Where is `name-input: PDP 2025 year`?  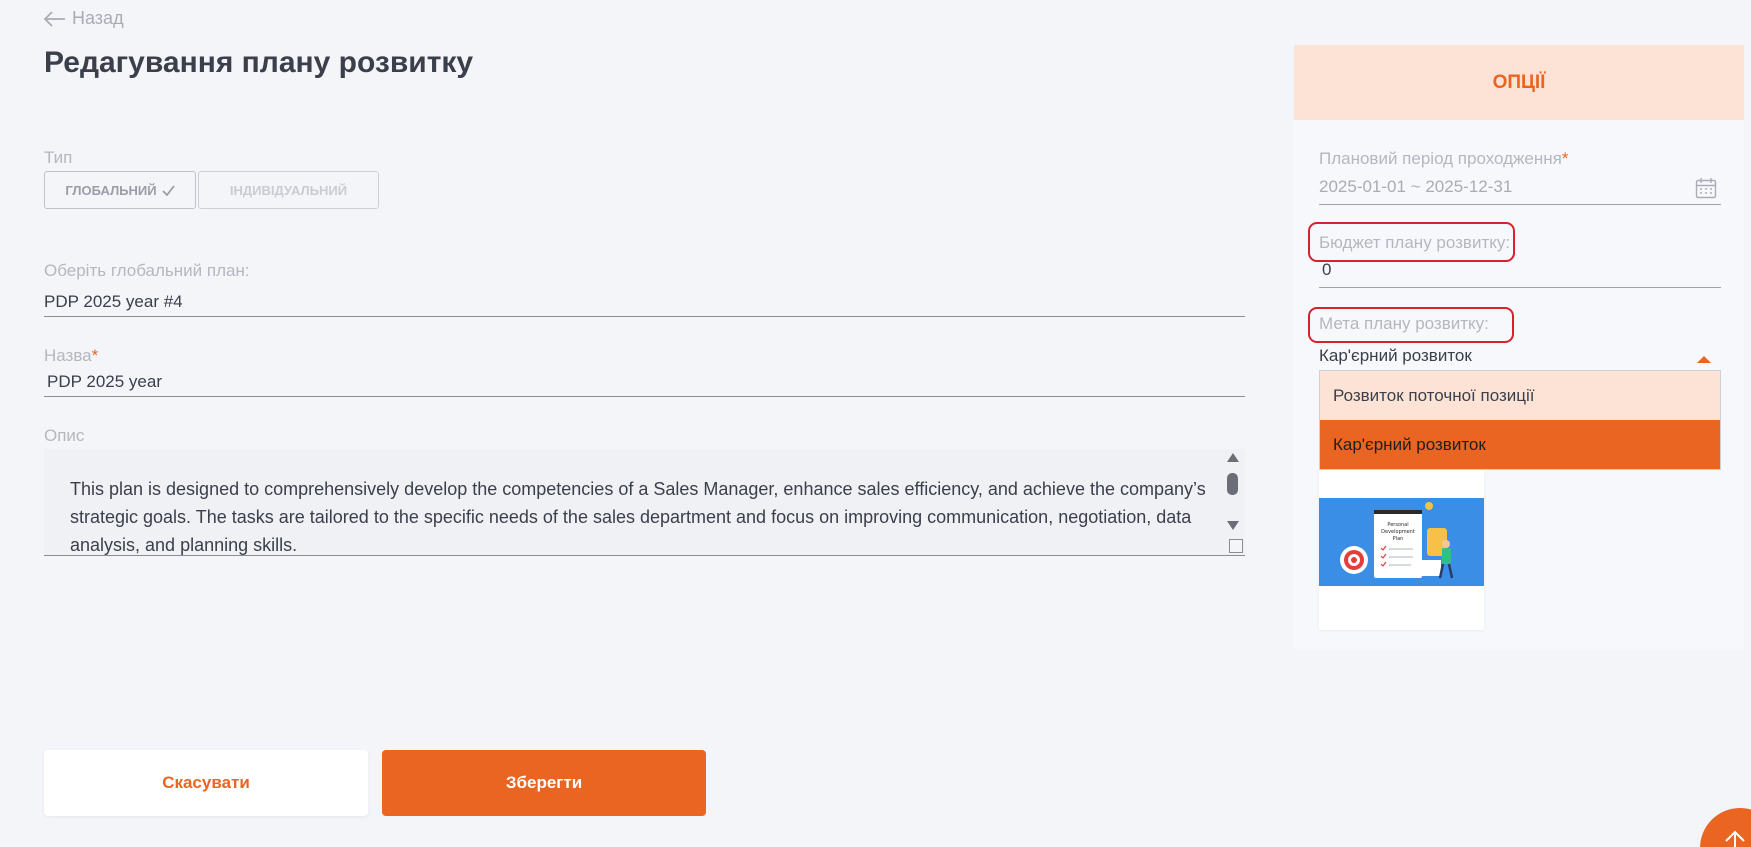
name-input: PDP 2025 year is located at coordinates (644, 384).